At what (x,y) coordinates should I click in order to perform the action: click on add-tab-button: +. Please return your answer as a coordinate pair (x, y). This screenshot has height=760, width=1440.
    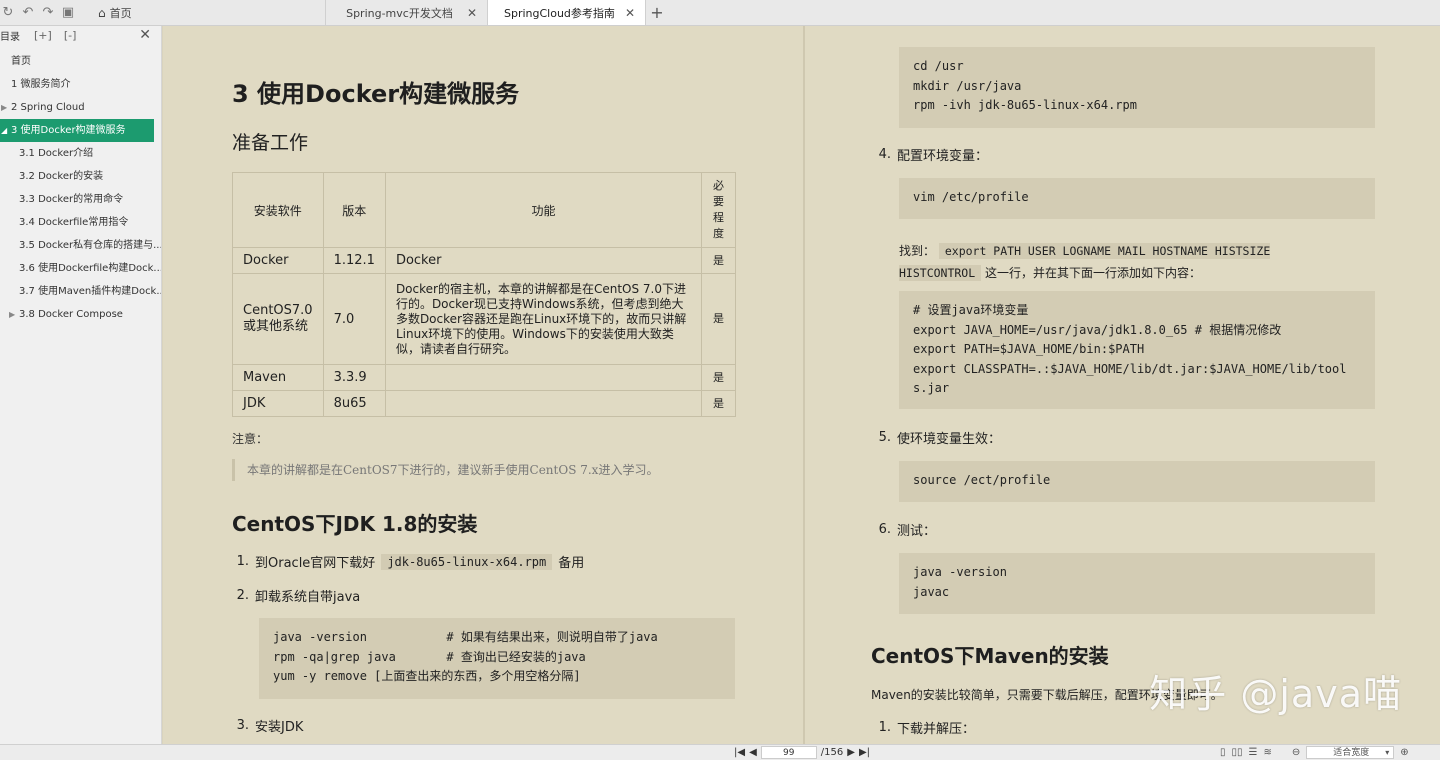
    Looking at the image, I should click on (657, 12).